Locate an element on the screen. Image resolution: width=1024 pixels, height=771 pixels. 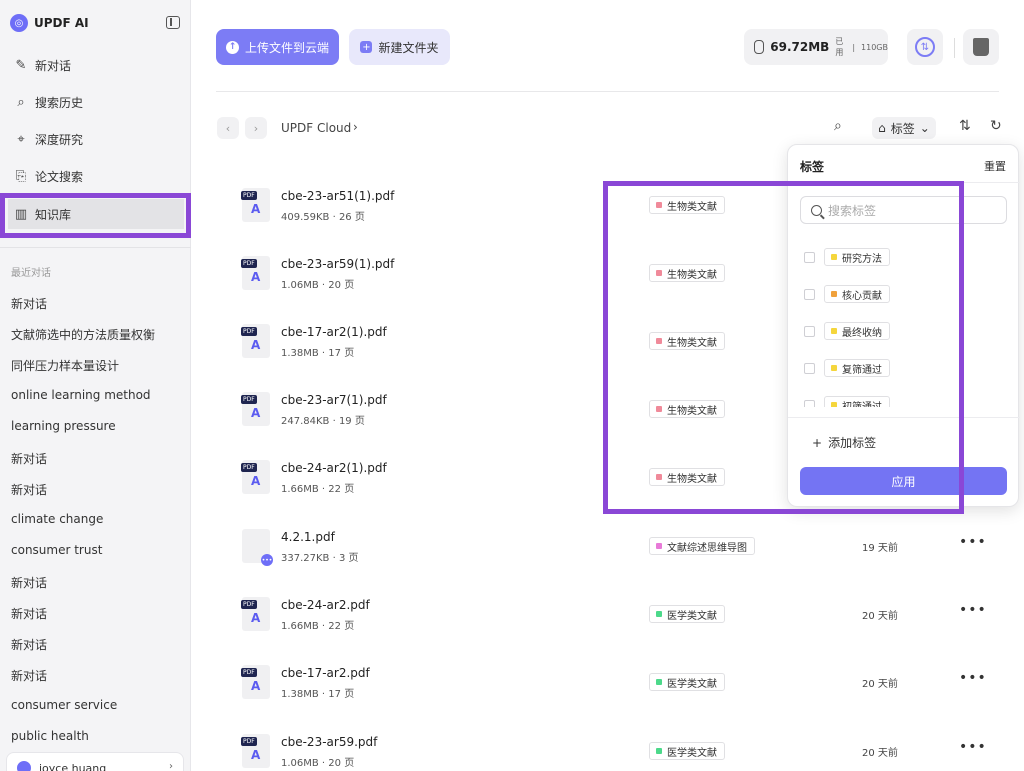
sync-button: ⇅ is located at coordinates (925, 47).